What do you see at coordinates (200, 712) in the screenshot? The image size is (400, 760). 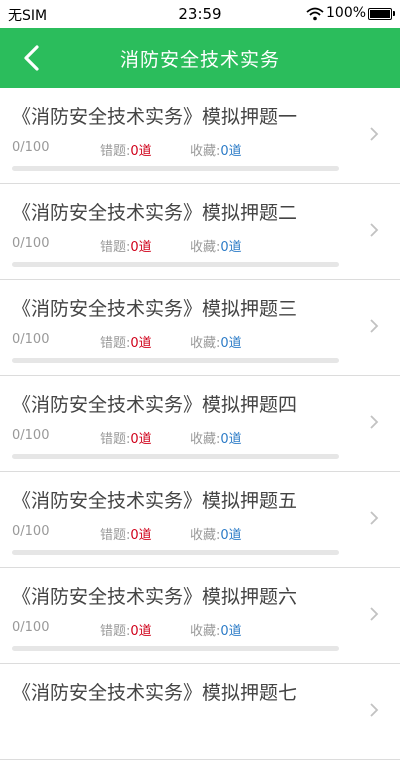 I see `list-item: 《消防安全技术实务》模拟押题七` at bounding box center [200, 712].